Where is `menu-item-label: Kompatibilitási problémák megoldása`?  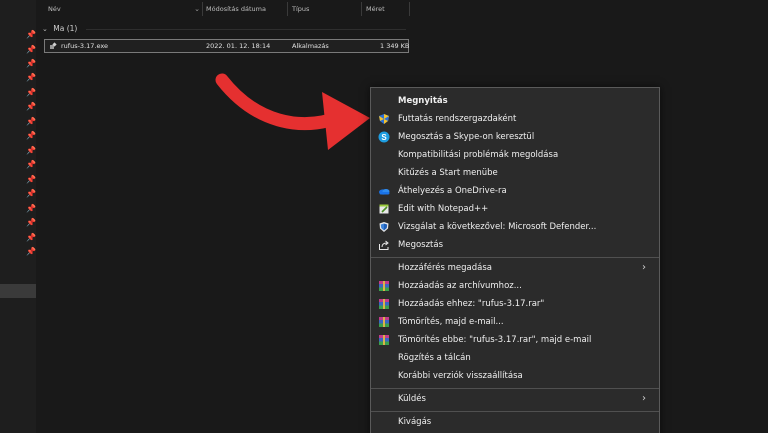
menu-item-label: Kompatibilitási problémák megoldása is located at coordinates (478, 155).